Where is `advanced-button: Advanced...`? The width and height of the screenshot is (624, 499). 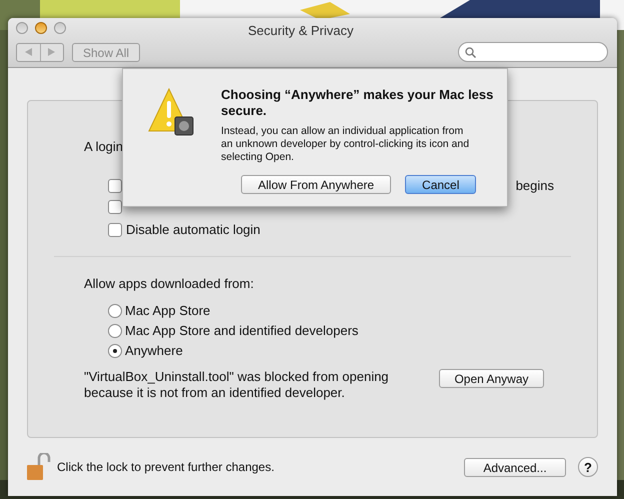 advanced-button: Advanced... is located at coordinates (515, 467).